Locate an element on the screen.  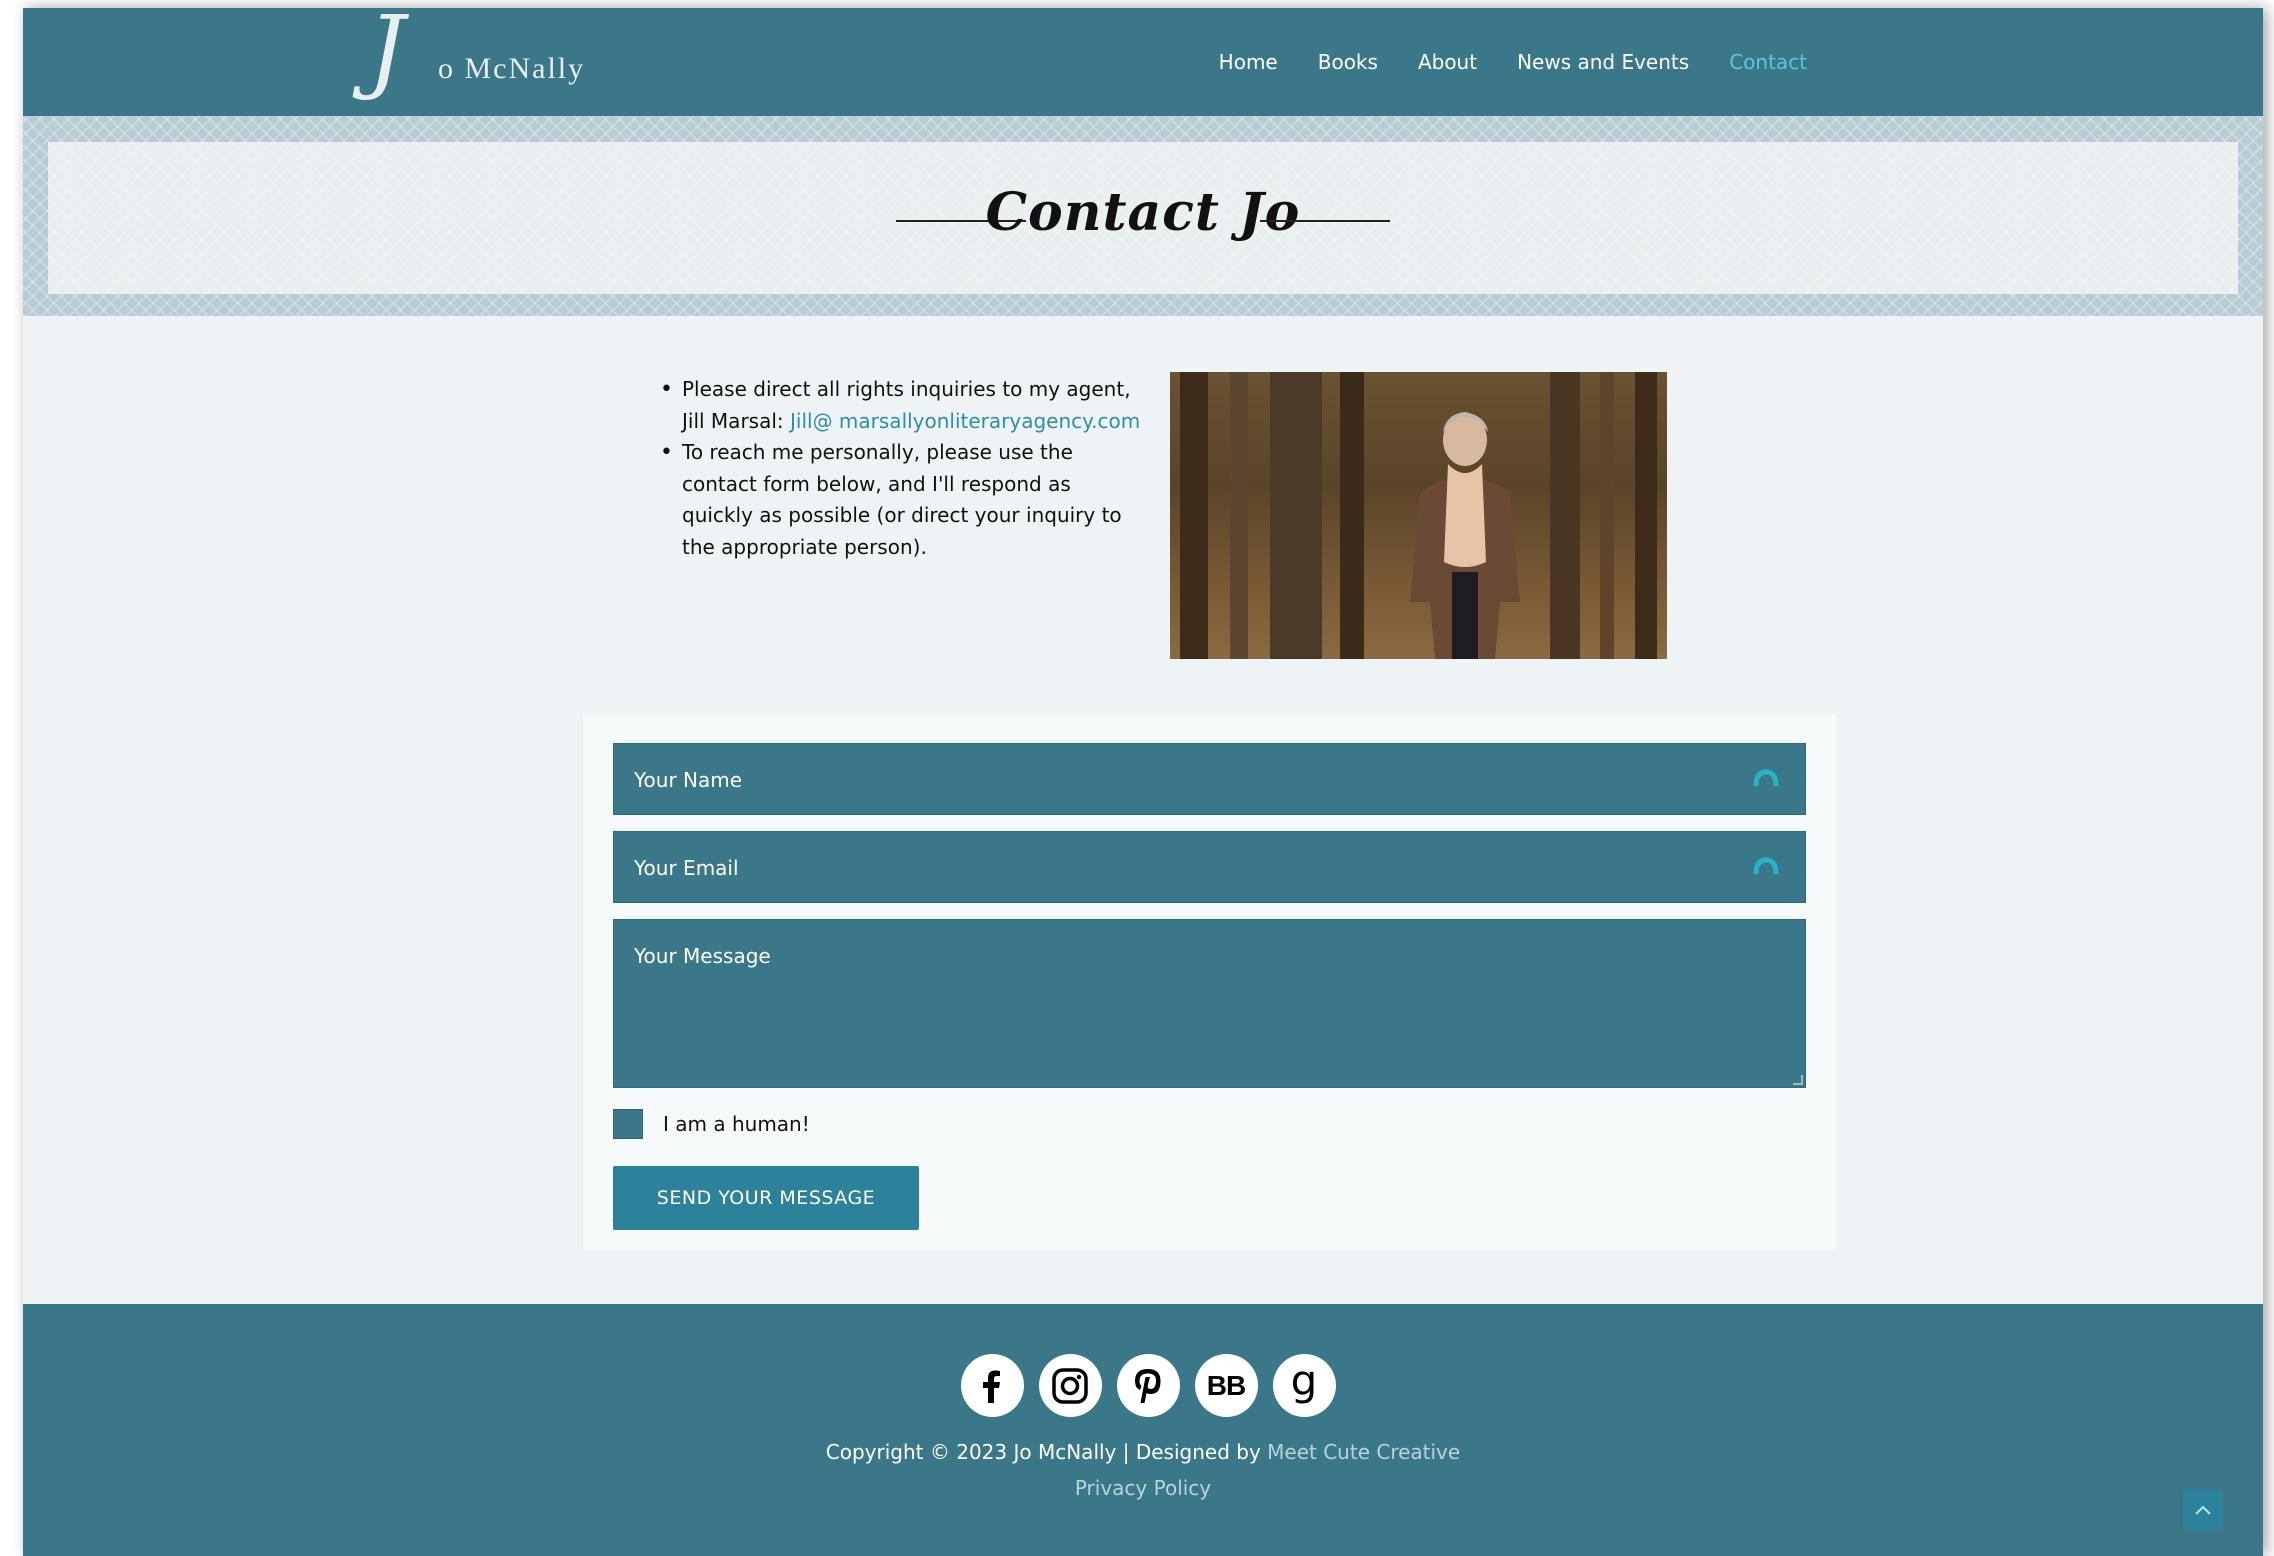
nav-about: About is located at coordinates (1447, 62).